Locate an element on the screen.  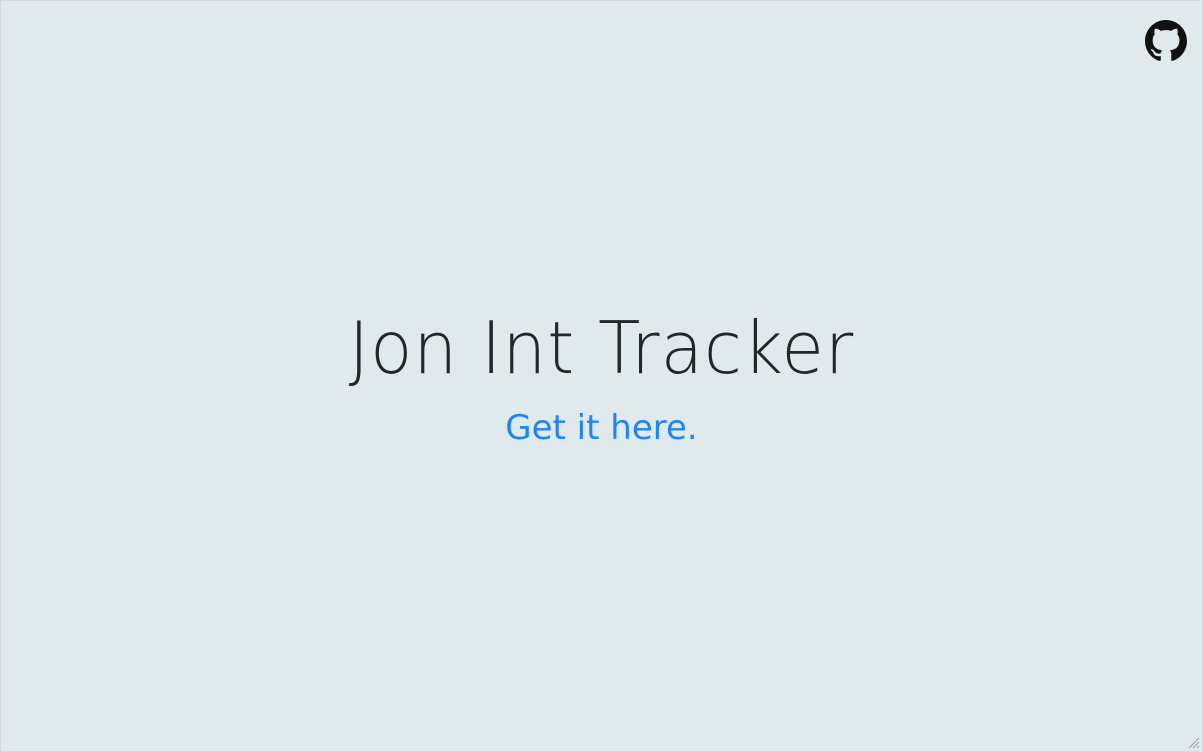
github-icon is located at coordinates (1166, 40).